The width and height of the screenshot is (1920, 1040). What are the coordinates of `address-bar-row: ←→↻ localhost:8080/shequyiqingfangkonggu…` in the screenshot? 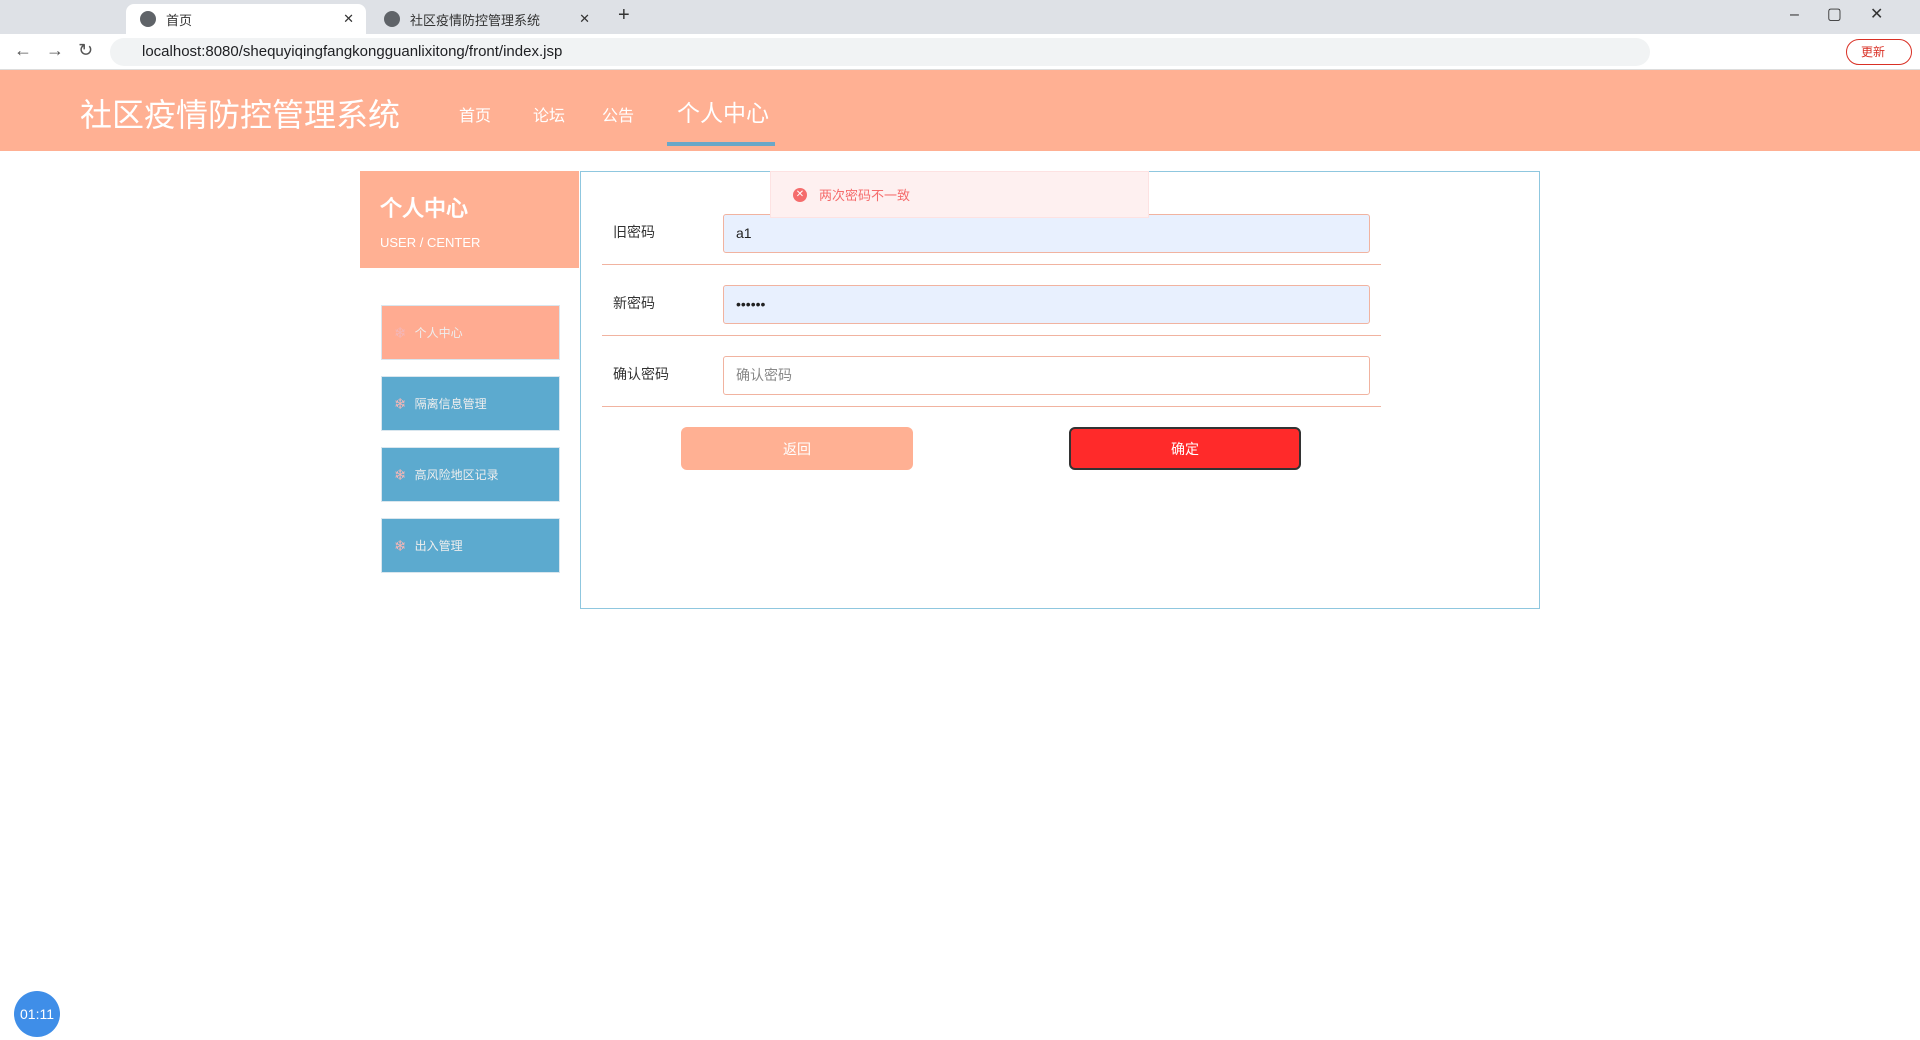 It's located at (960, 52).